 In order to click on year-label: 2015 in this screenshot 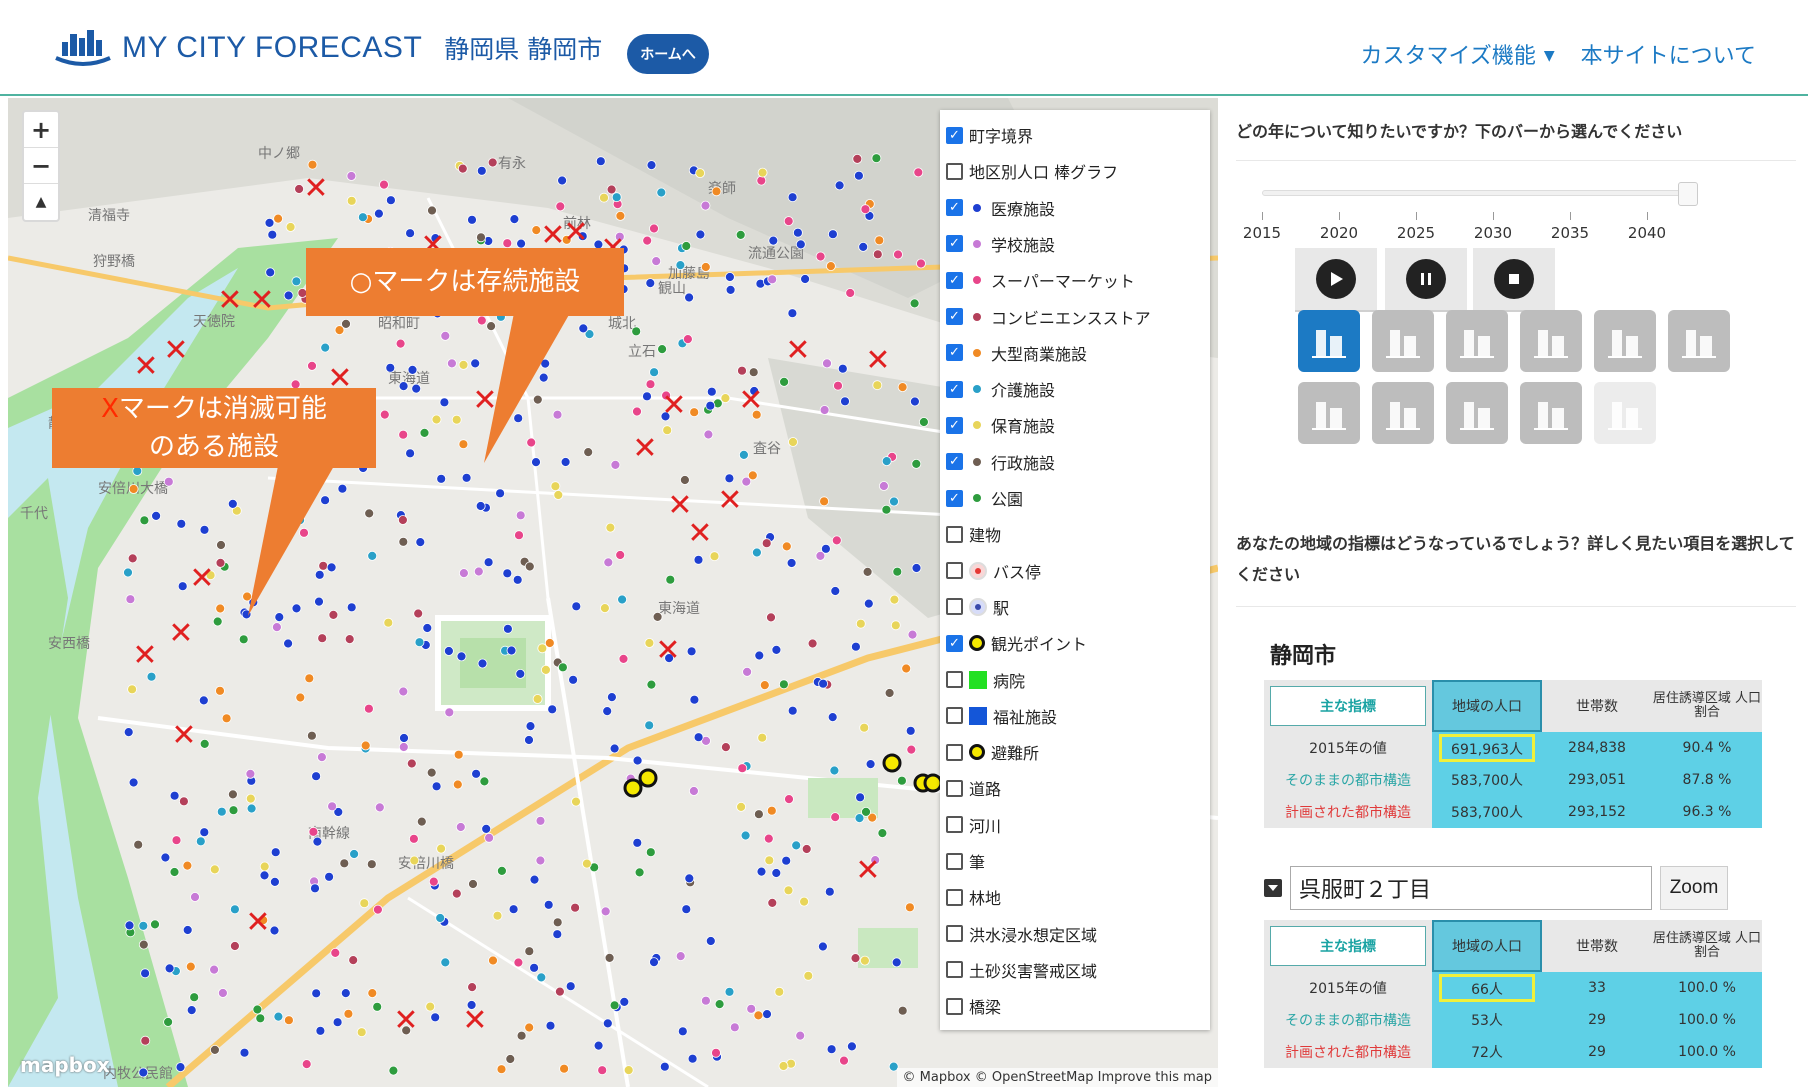, I will do `click(1262, 233)`.